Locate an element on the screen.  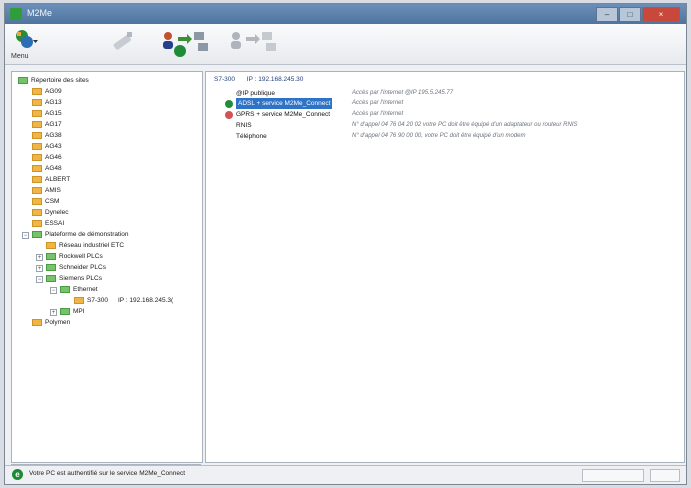
tree-item-albert: ALBERT is located at coordinates (51, 179).